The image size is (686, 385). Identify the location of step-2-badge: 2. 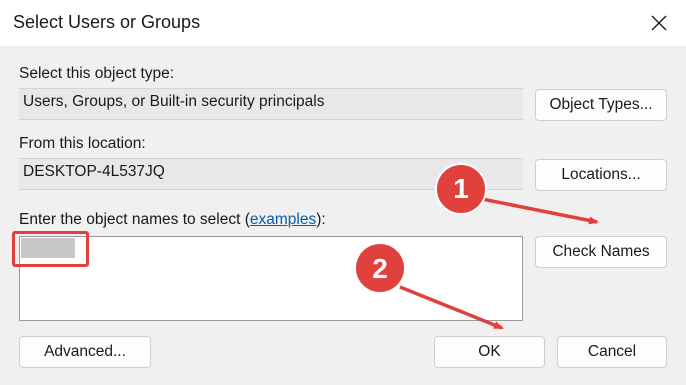
(380, 268).